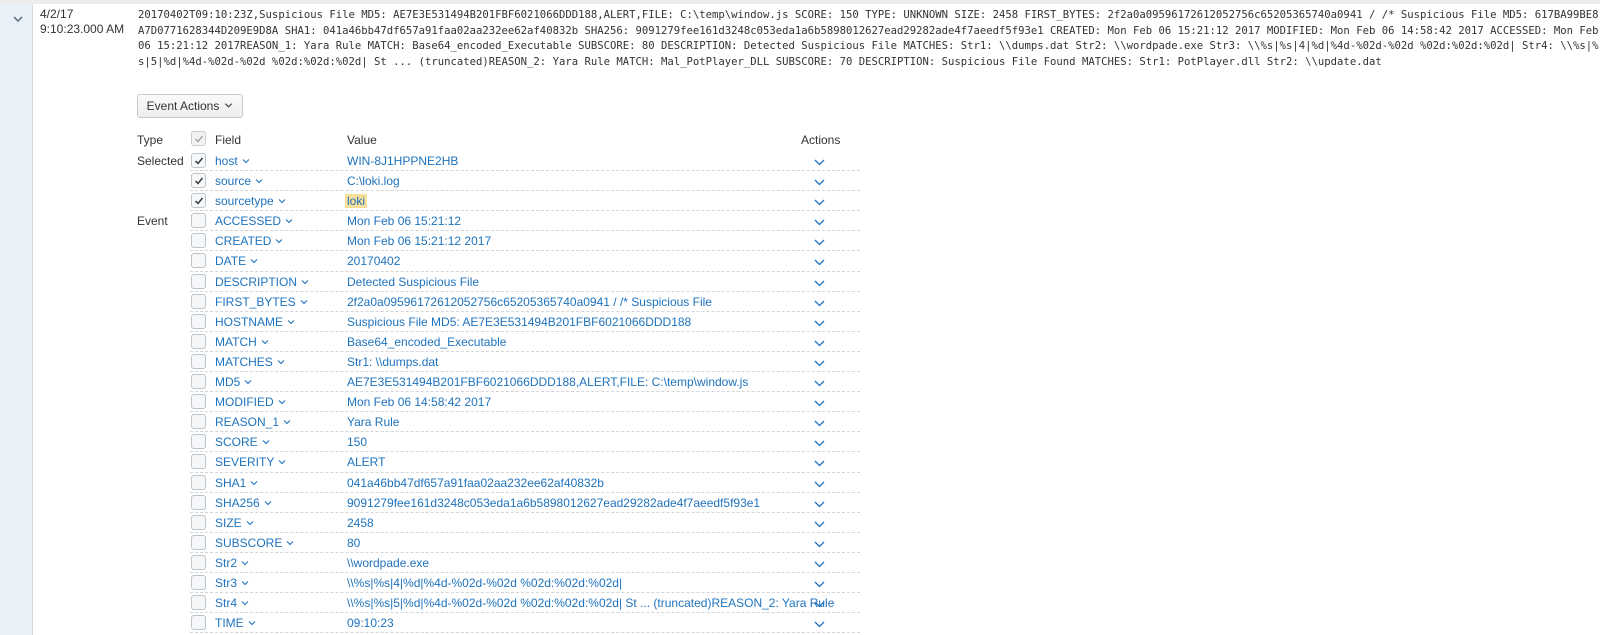 This screenshot has width=1600, height=635. Describe the element at coordinates (373, 181) in the screenshot. I see `field-value-link: C:\loki.log` at that location.